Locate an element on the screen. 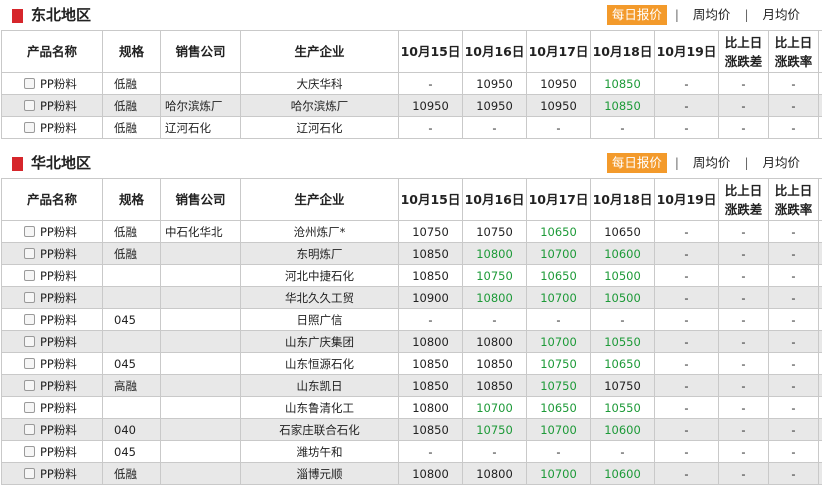 This screenshot has width=822, height=490. spec-cell: 045 is located at coordinates (131, 451).